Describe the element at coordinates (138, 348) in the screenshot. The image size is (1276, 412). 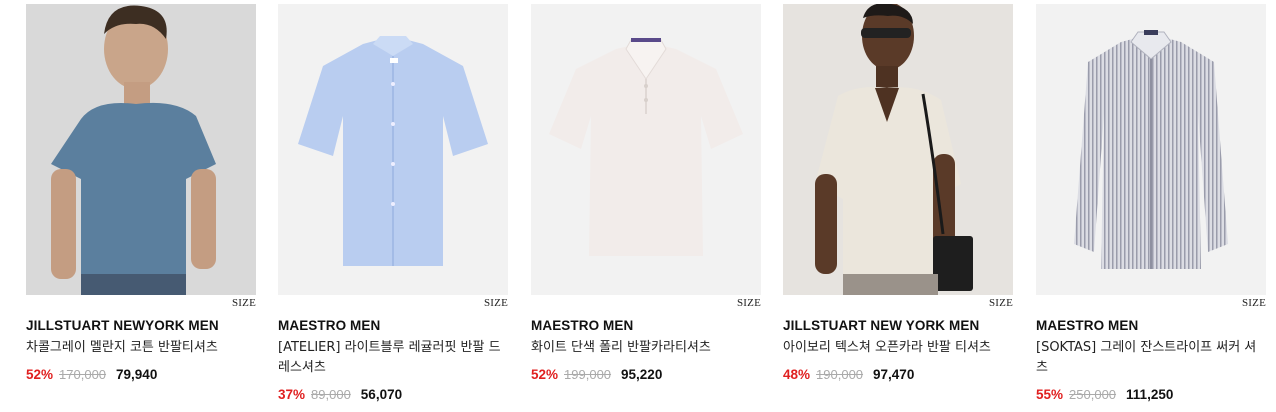
I see `product-name: 차콜그레이 멜란지 코튼 반팔티셔츠` at that location.